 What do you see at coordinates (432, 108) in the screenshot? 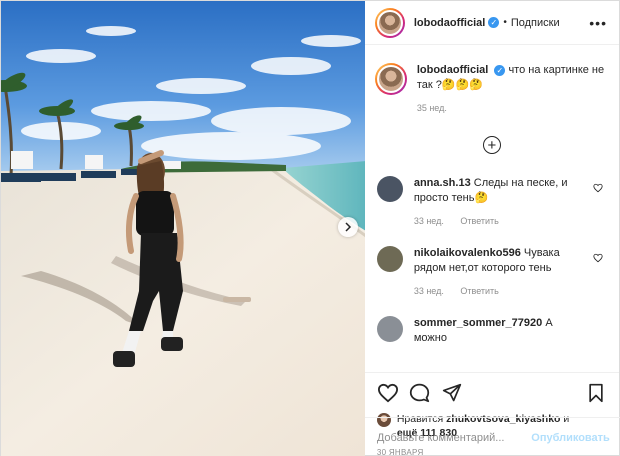
I see `caption-time: 35 нед.` at bounding box center [432, 108].